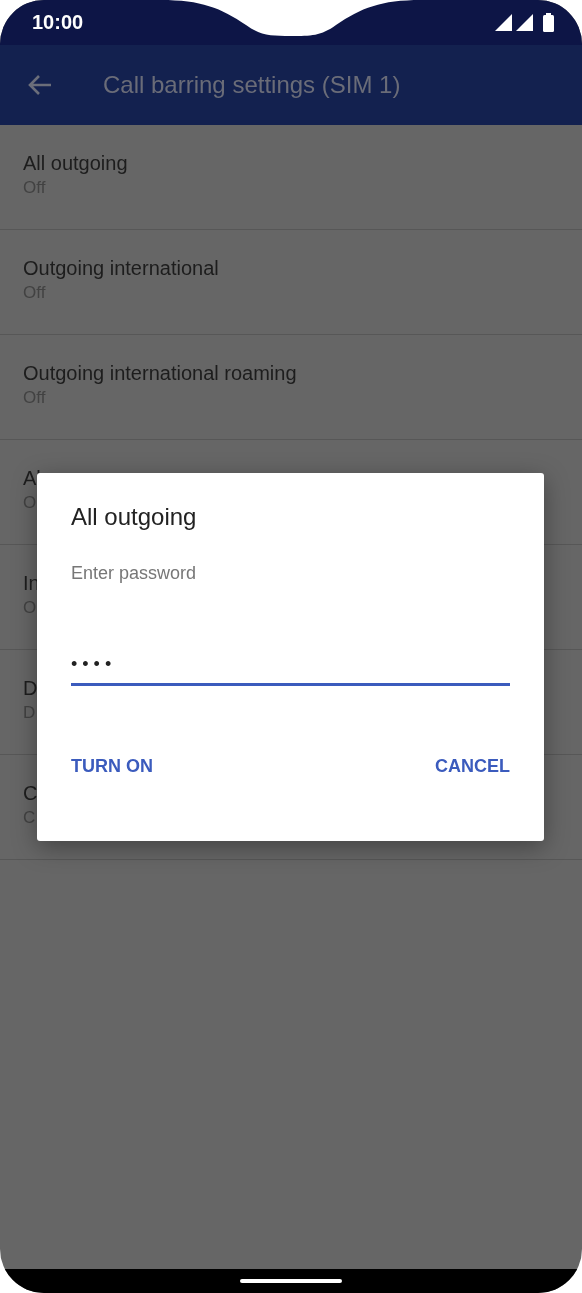 This screenshot has height=1293, width=582. I want to click on battery-icon, so click(548, 22).